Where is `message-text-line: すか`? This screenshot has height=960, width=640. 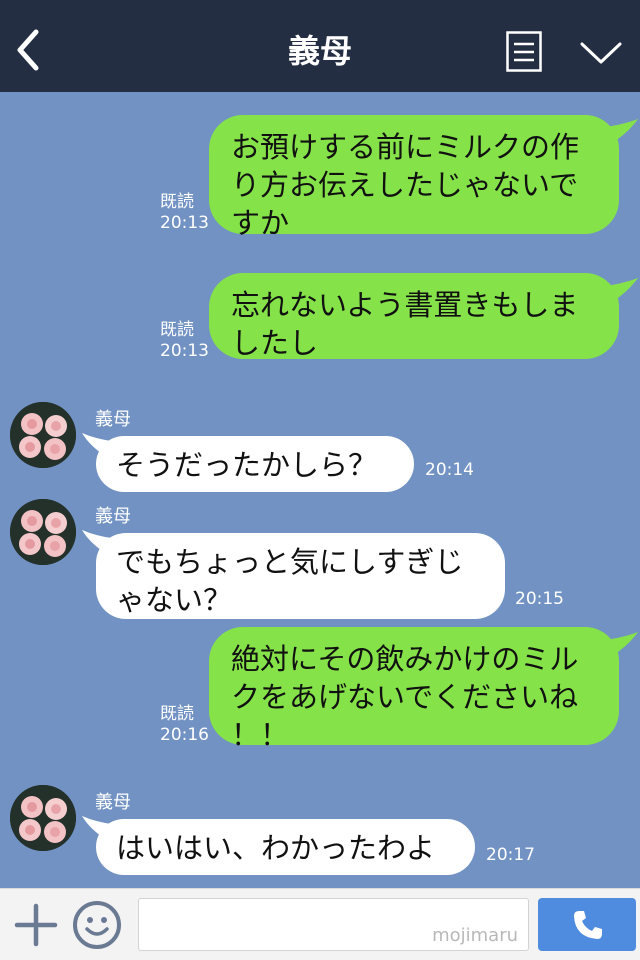 message-text-line: すか is located at coordinates (260, 223).